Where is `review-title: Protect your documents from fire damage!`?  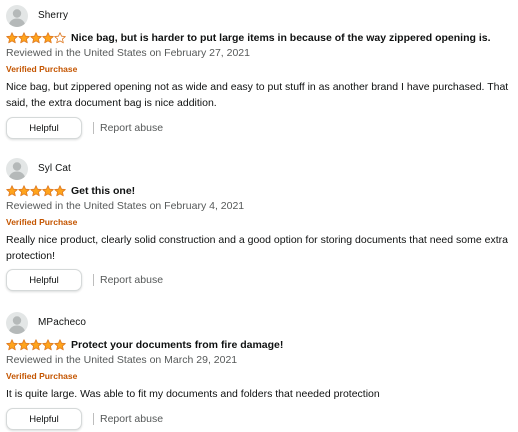
review-title: Protect your documents from fire damage! is located at coordinates (177, 345).